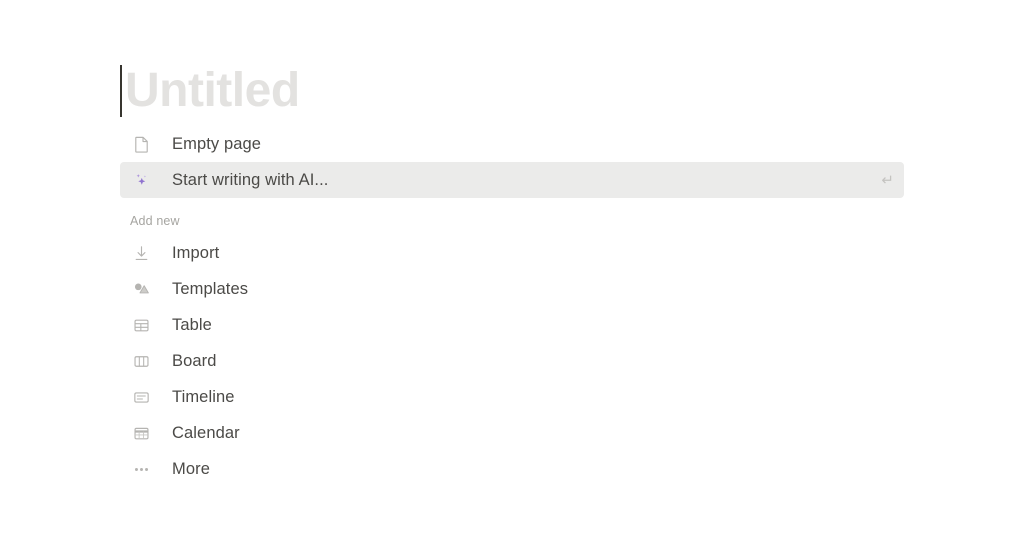 The width and height of the screenshot is (1024, 542). Describe the element at coordinates (512, 289) in the screenshot. I see `menu-item-templates: Templates` at that location.